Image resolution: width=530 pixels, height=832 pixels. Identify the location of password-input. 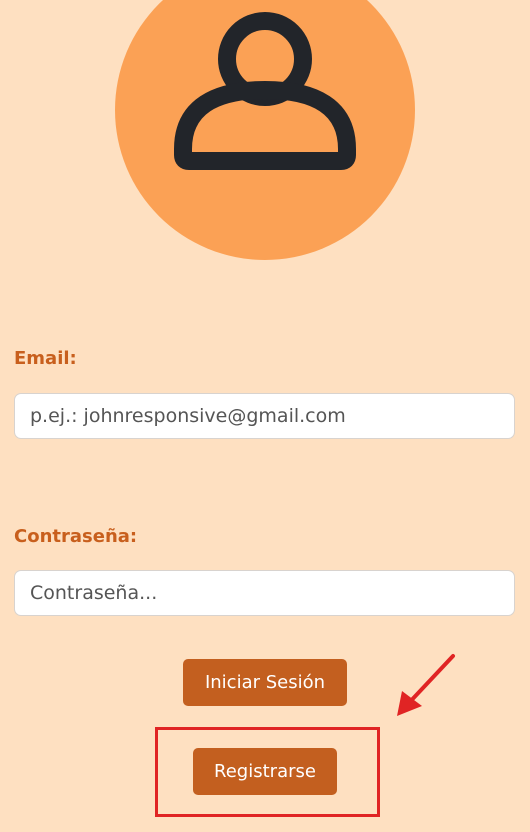
(264, 593).